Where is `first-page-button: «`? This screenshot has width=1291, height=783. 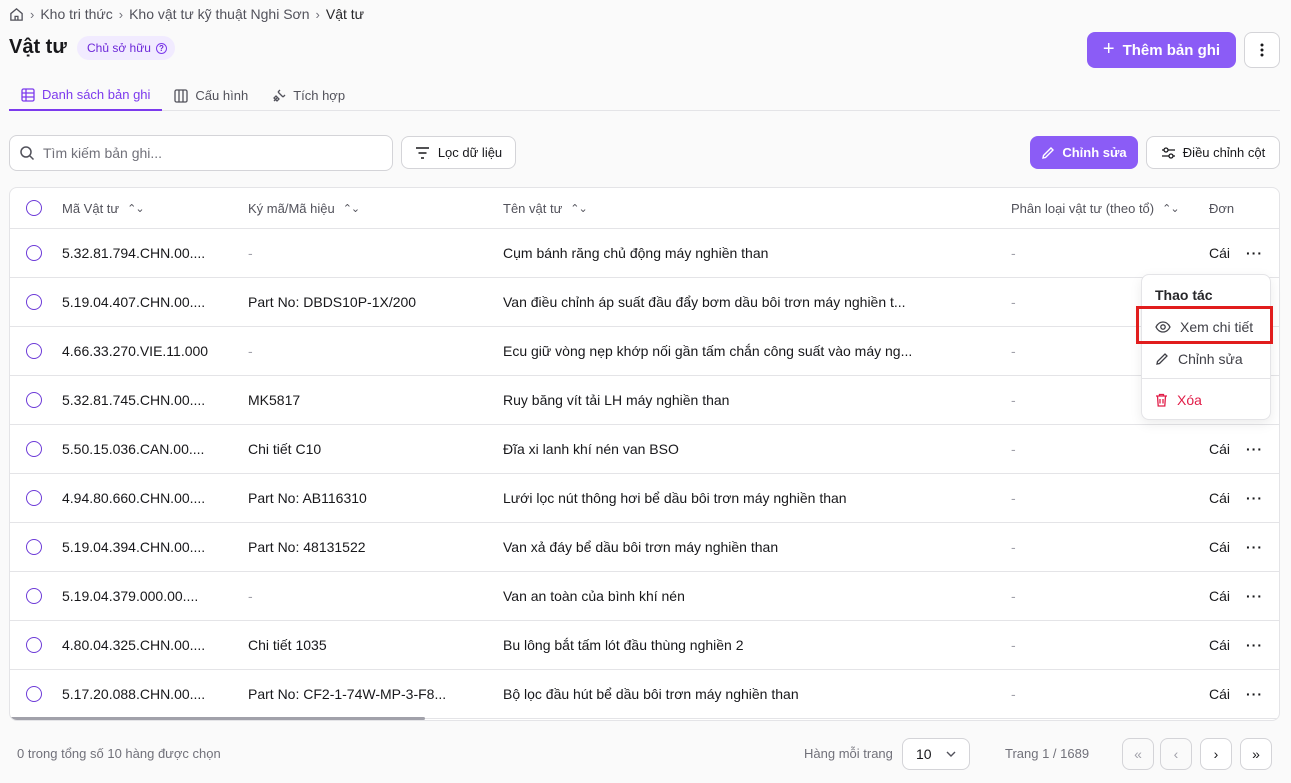 first-page-button: « is located at coordinates (1138, 754).